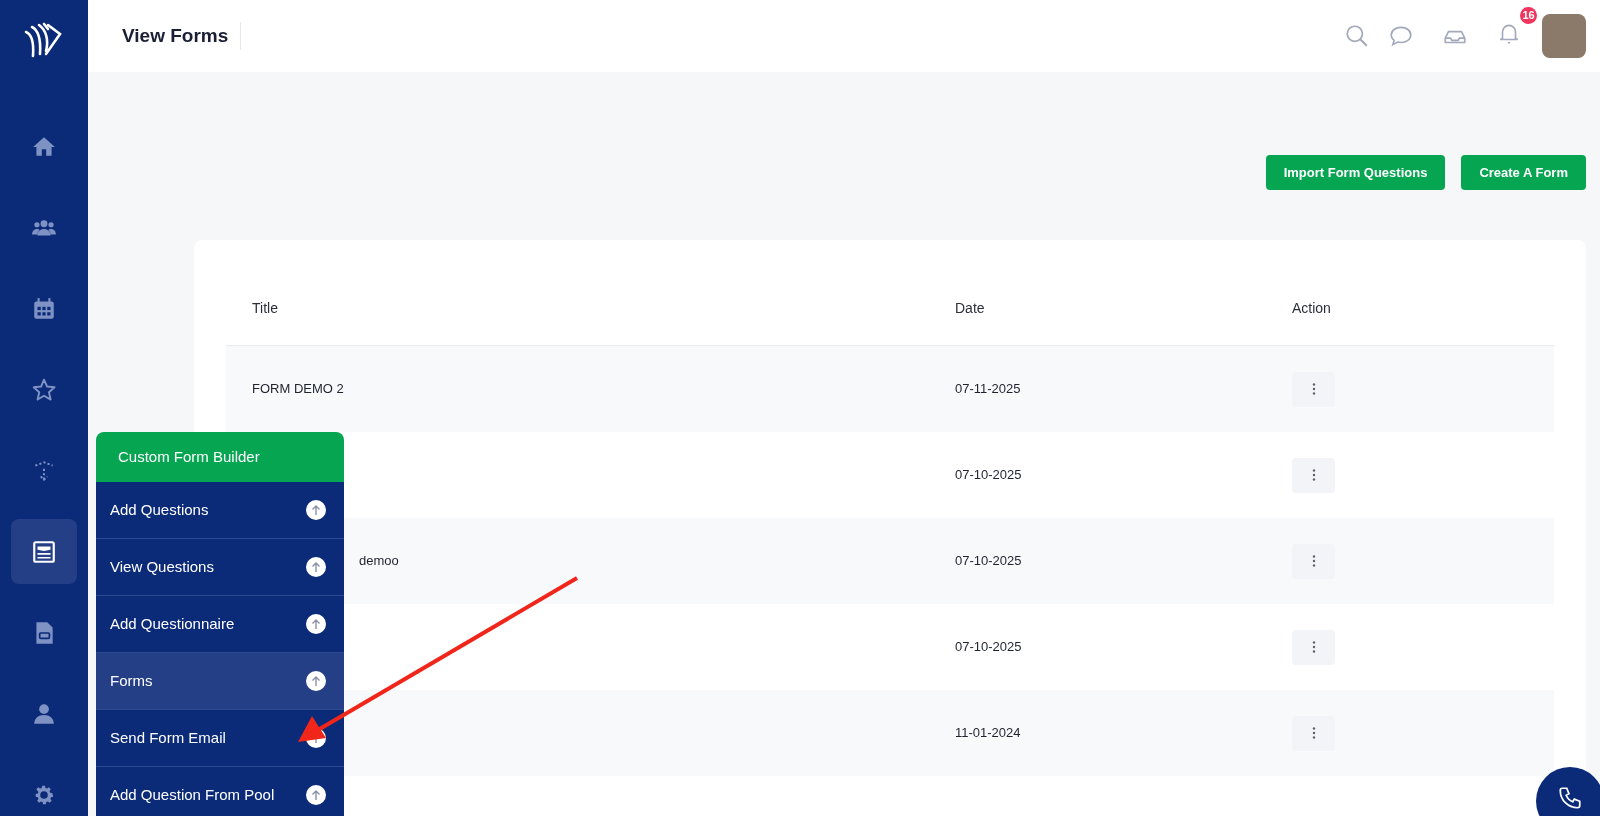 This screenshot has height=816, width=1600. I want to click on form-title-cell-text: demoo, so click(379, 561).